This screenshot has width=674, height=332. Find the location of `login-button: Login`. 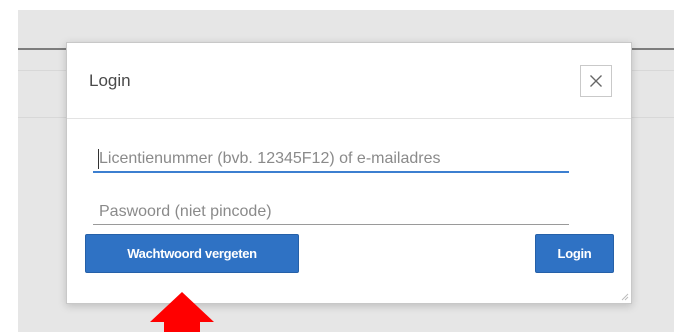

login-button: Login is located at coordinates (574, 253).